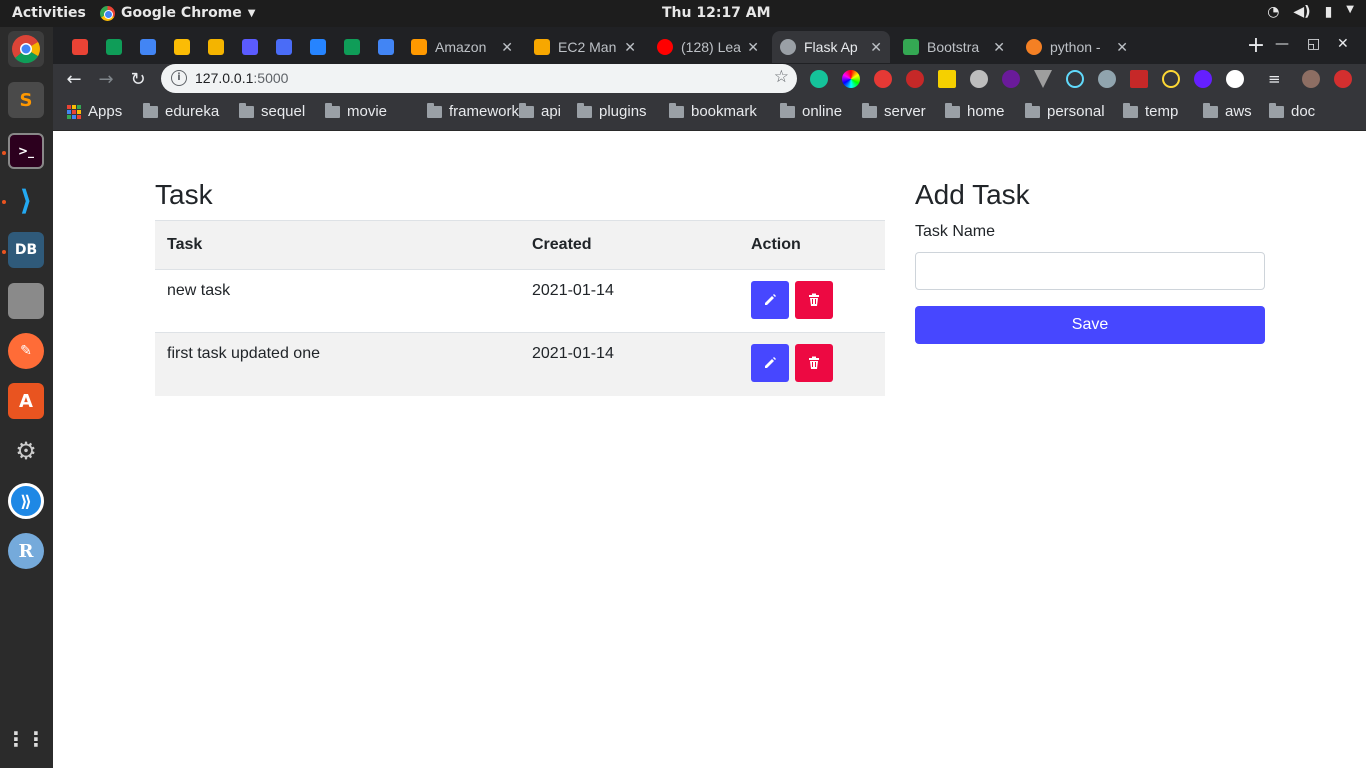  Describe the element at coordinates (49, 13) in the screenshot. I see `activities-button: Activities` at that location.